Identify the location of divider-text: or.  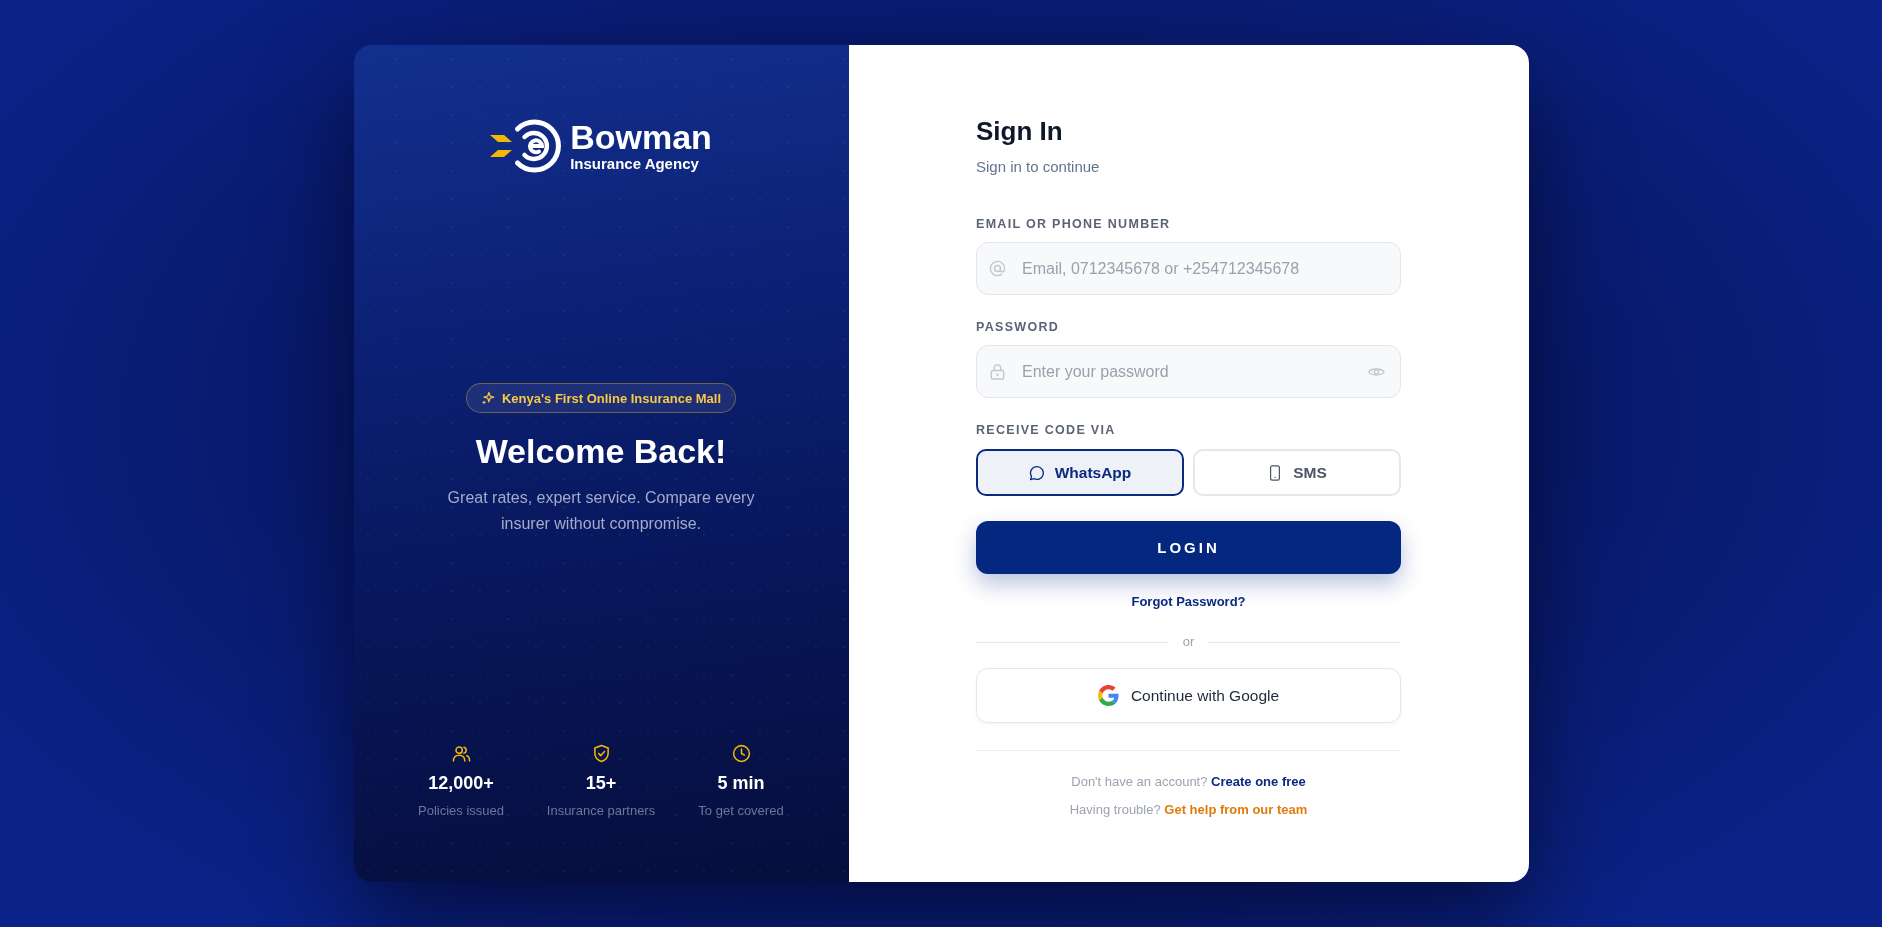
(1188, 642).